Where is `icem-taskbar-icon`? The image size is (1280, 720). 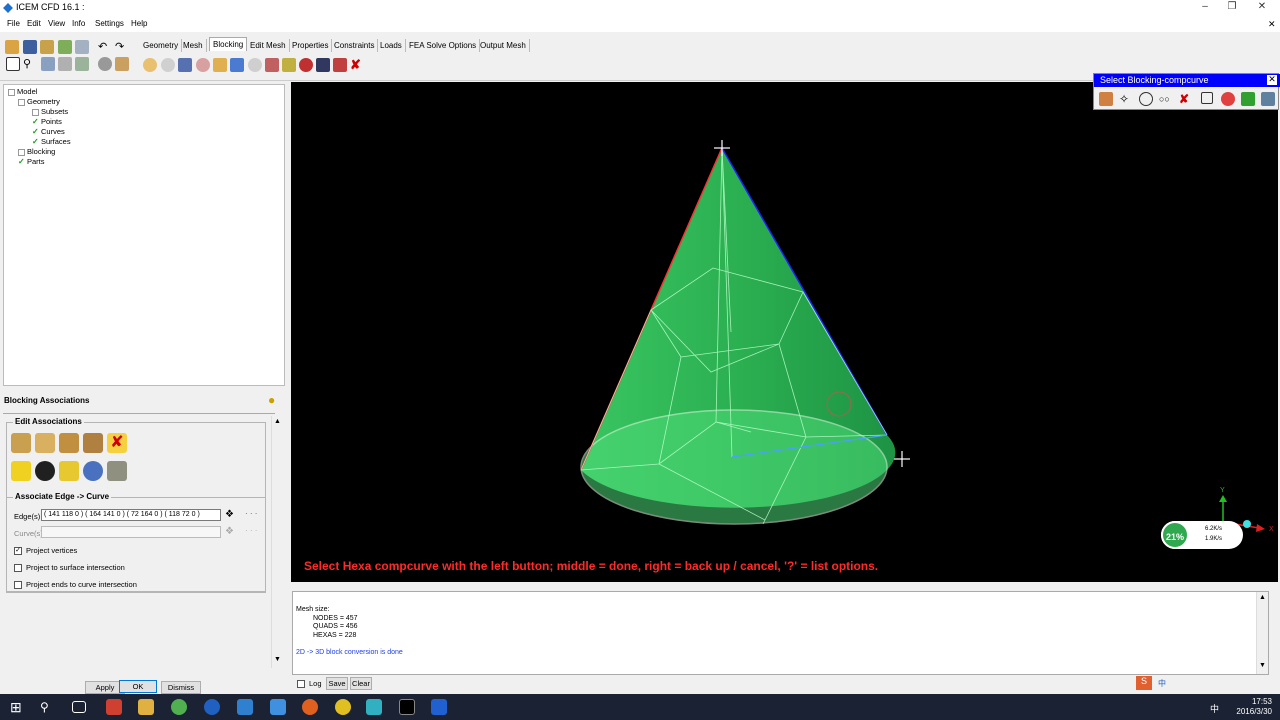
icem-taskbar-icon is located at coordinates (439, 707).